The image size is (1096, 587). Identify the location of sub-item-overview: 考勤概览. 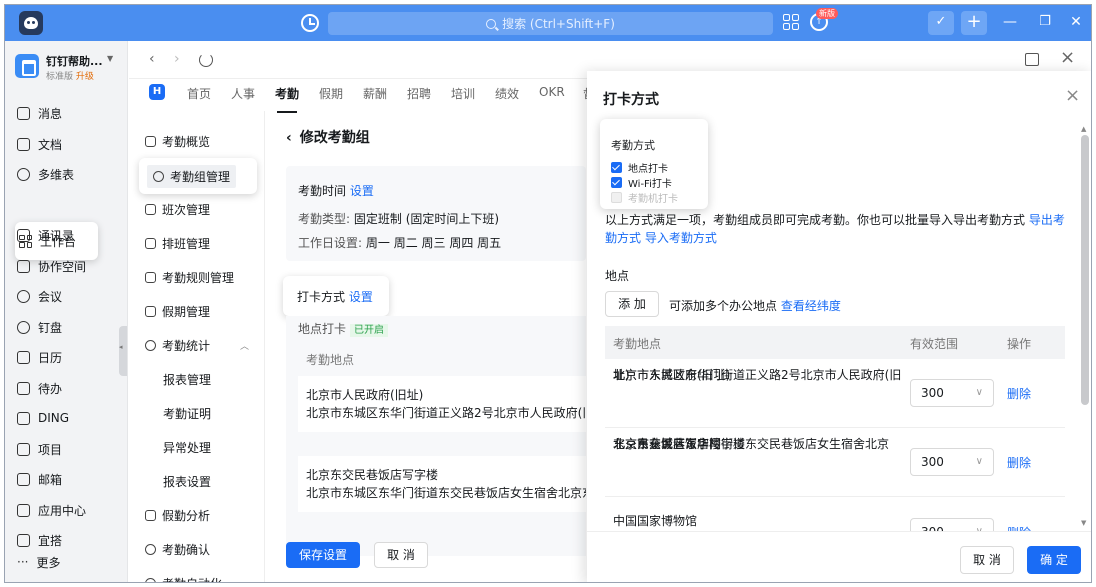
(177, 141).